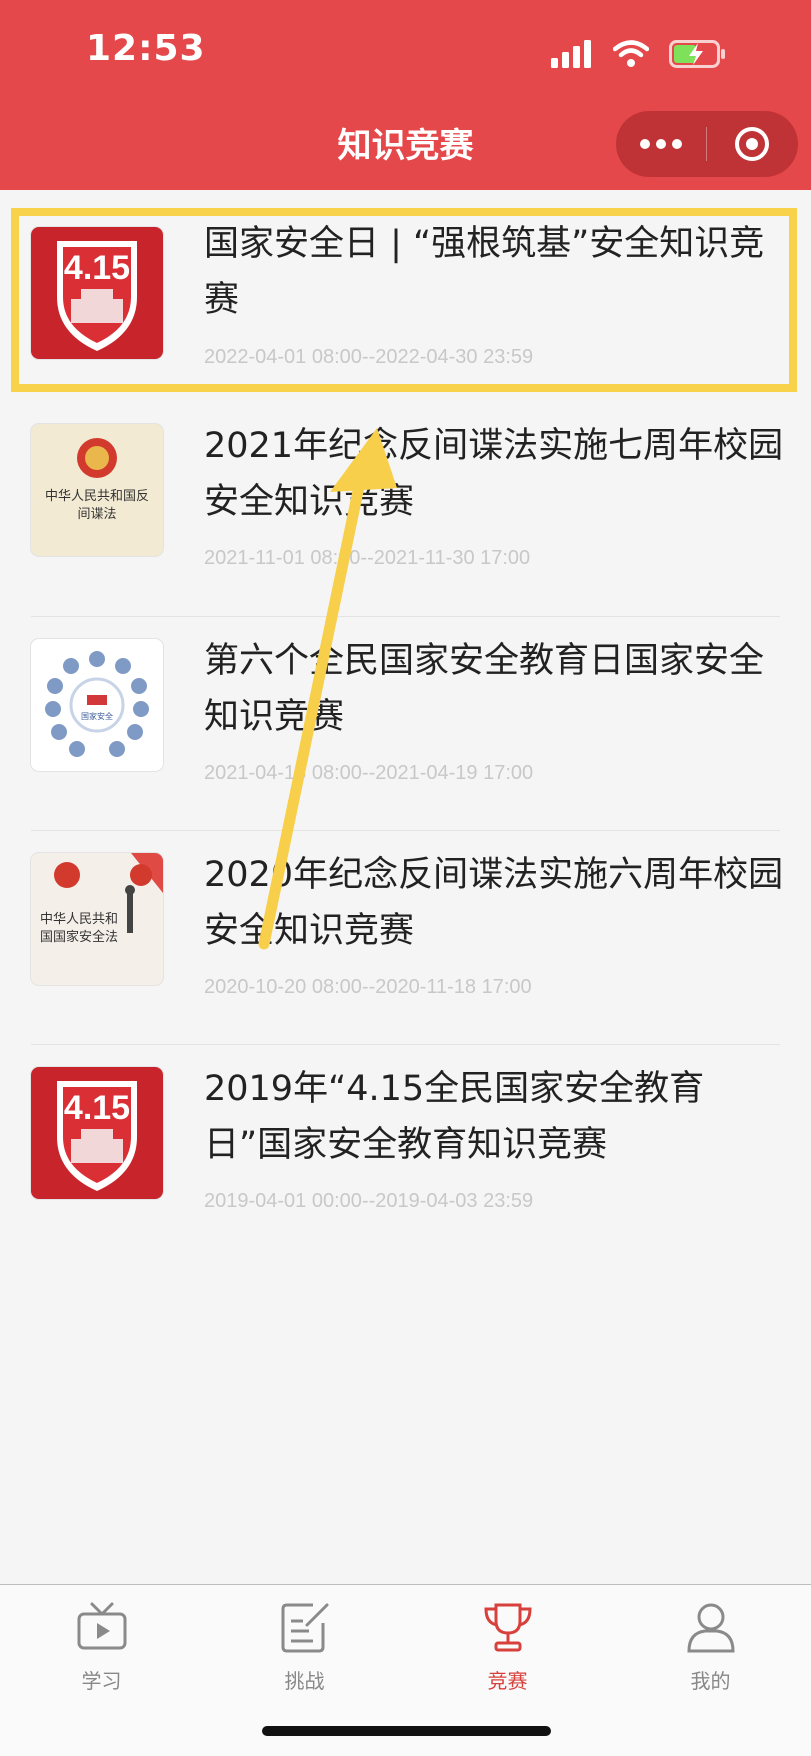  I want to click on status-time: 12:53, so click(146, 48).